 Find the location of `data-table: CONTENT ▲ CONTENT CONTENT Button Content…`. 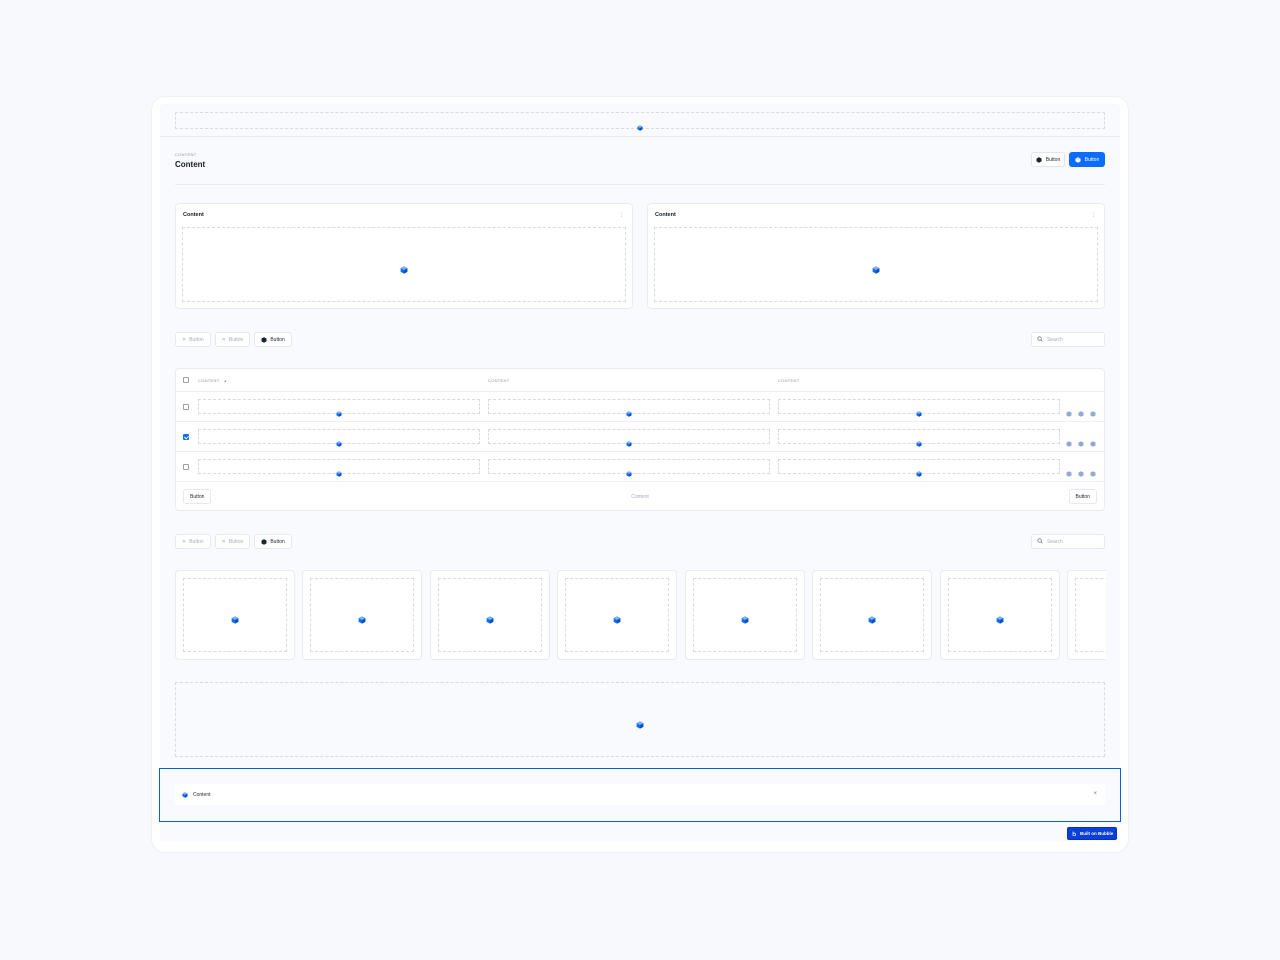

data-table: CONTENT ▲ CONTENT CONTENT Button Content… is located at coordinates (640, 439).